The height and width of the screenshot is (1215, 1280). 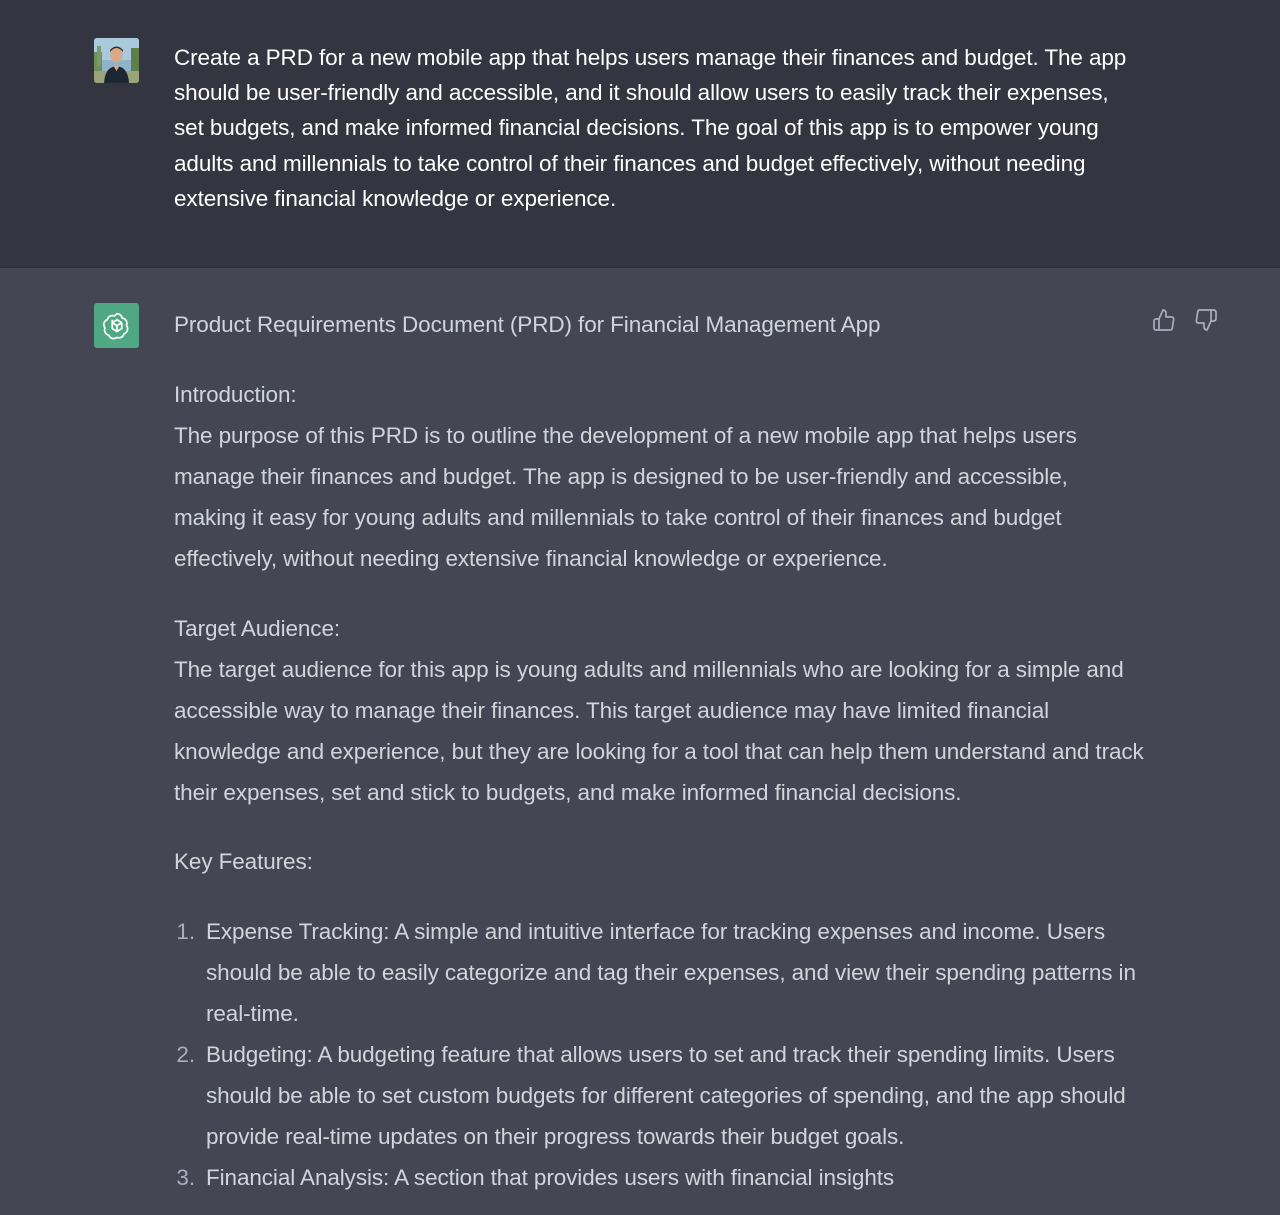 I want to click on user-avatar, so click(x=116, y=60).